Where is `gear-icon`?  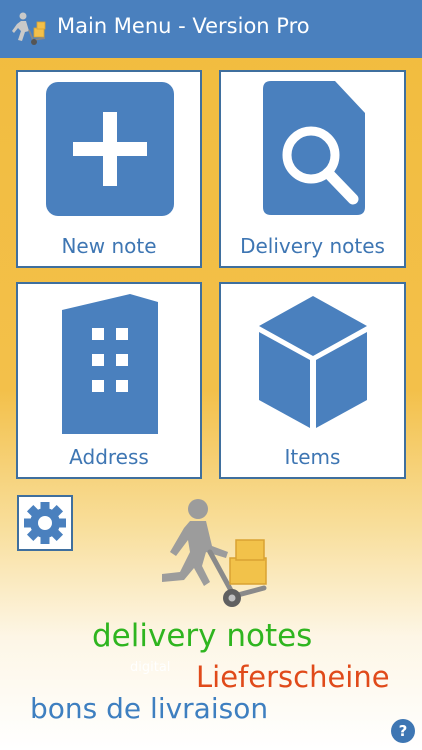 gear-icon is located at coordinates (45, 523).